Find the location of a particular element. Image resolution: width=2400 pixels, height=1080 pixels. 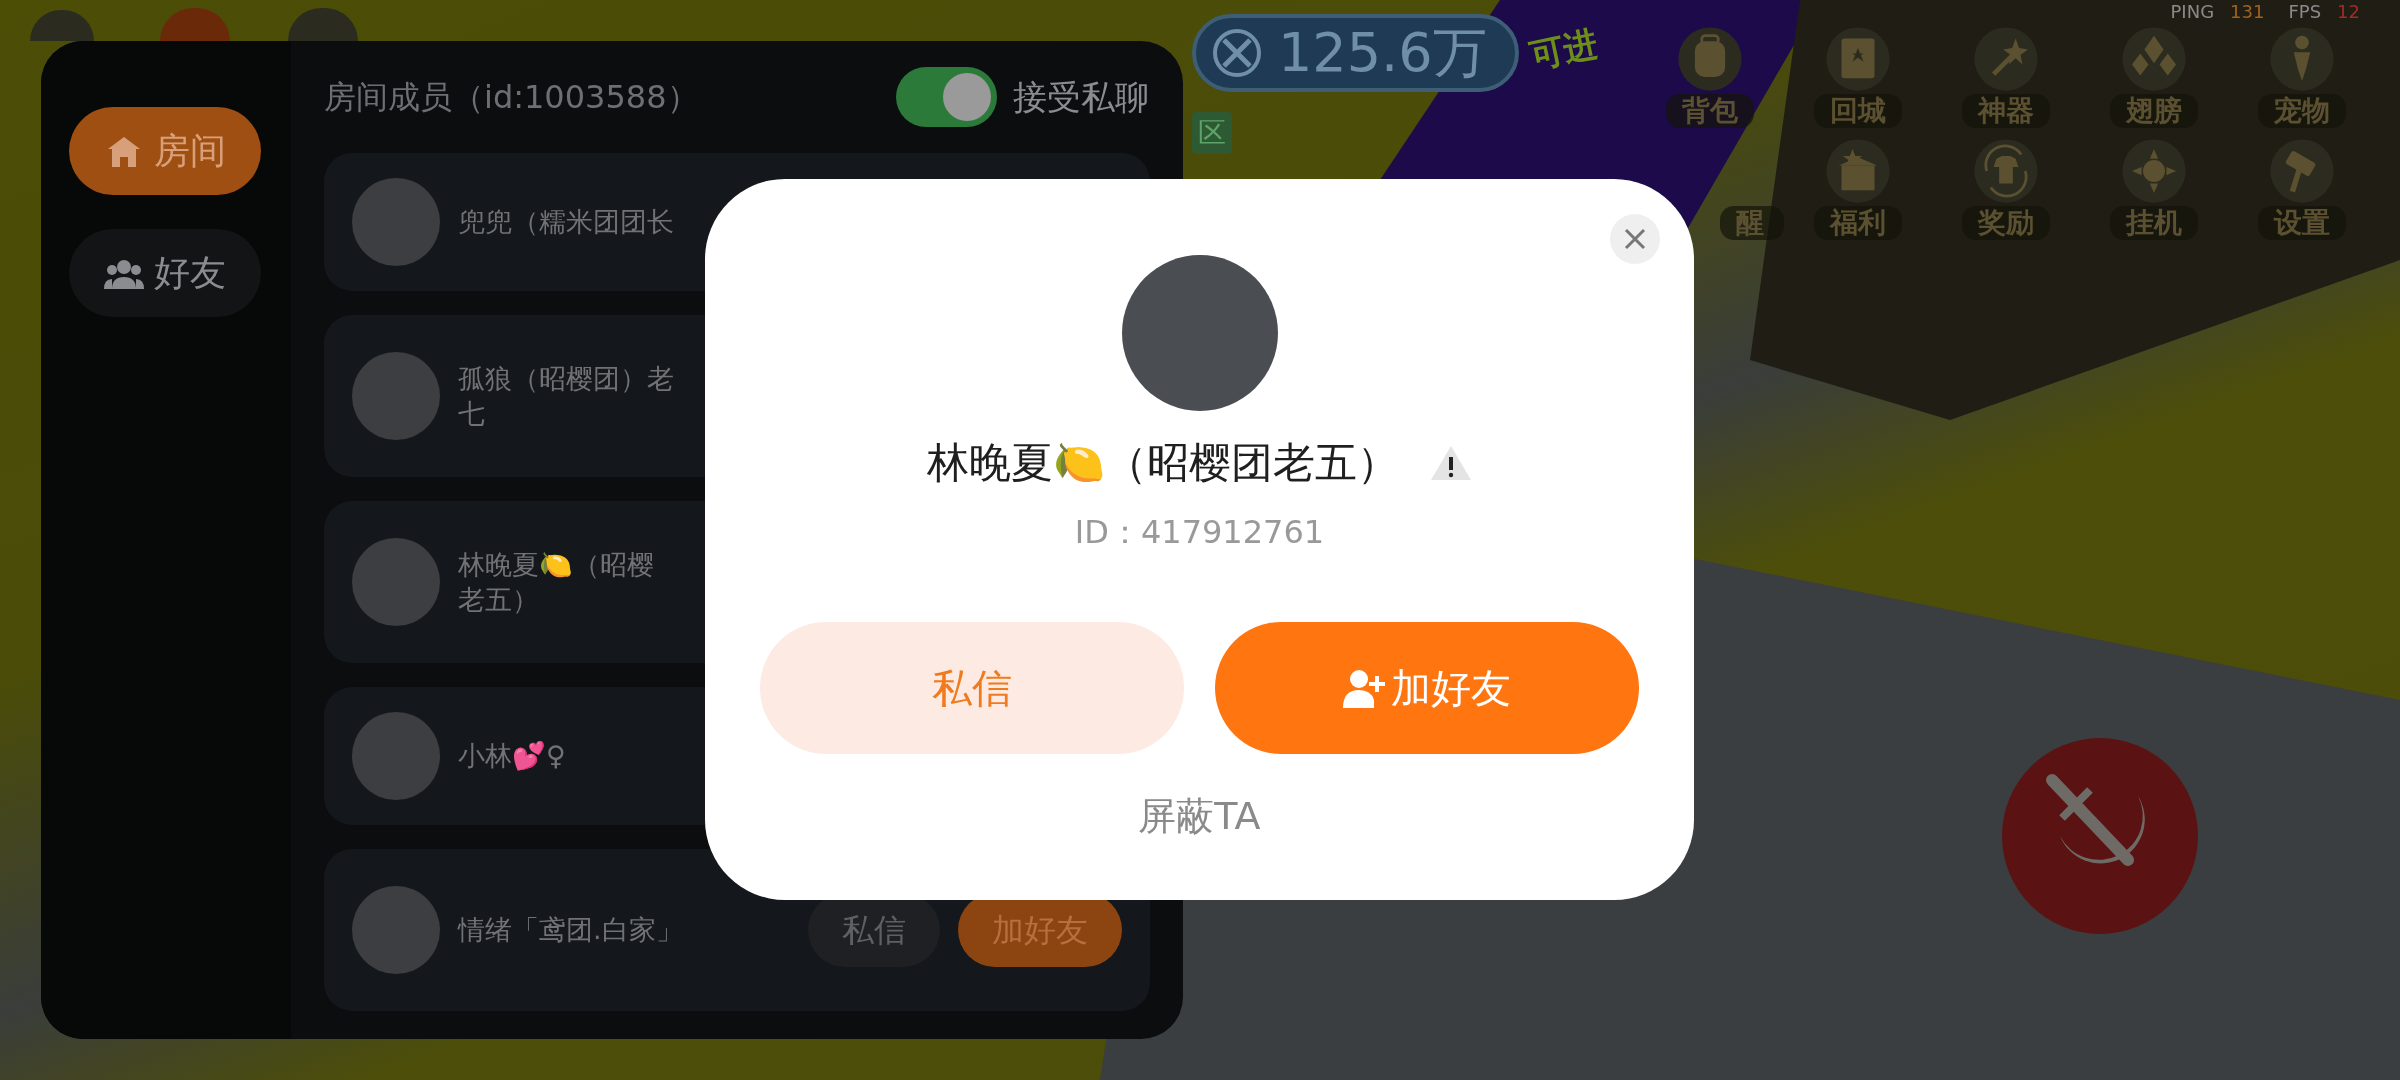

figure-icon is located at coordinates (2302, 59).